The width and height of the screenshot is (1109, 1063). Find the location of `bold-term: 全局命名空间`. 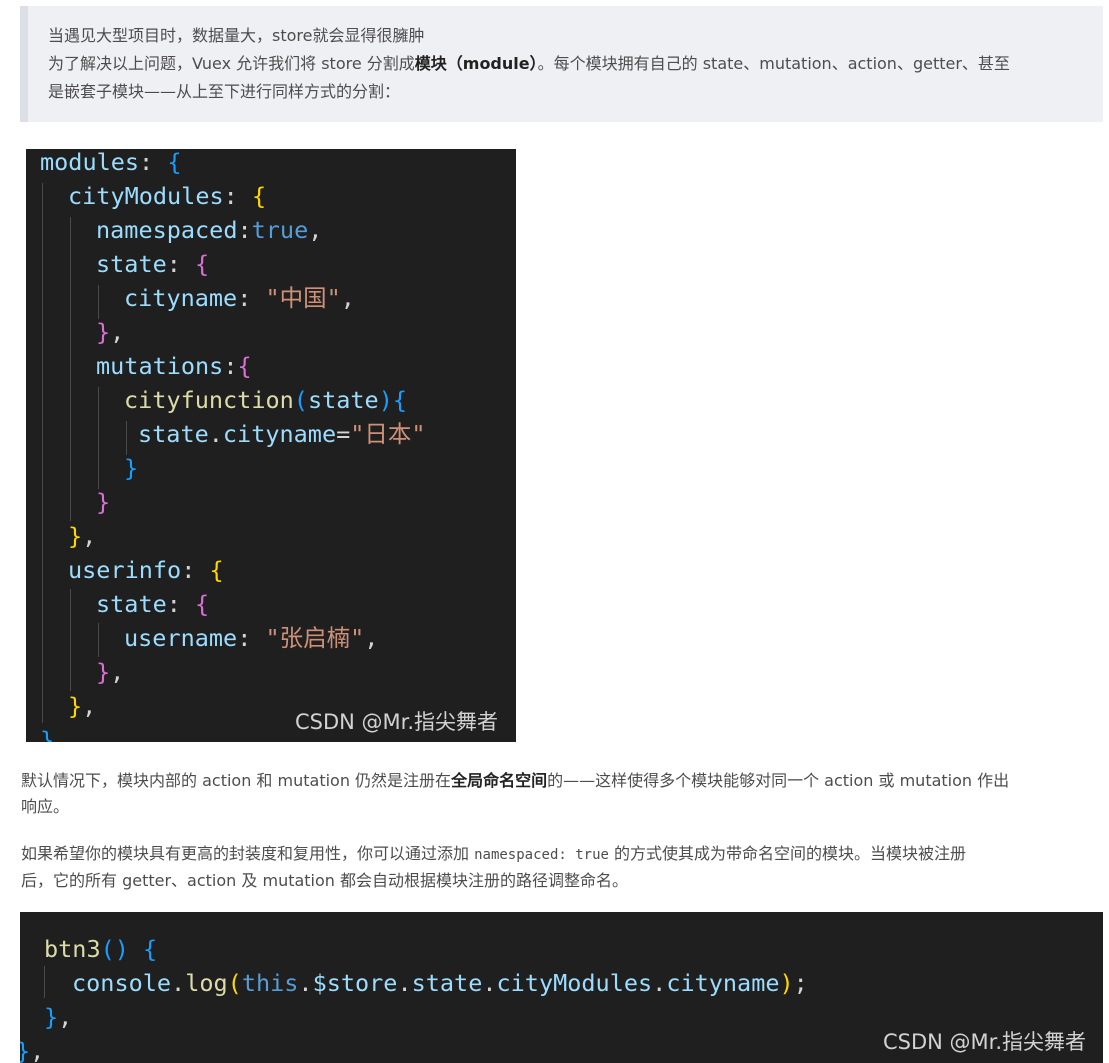

bold-term: 全局命名空间 is located at coordinates (499, 780).